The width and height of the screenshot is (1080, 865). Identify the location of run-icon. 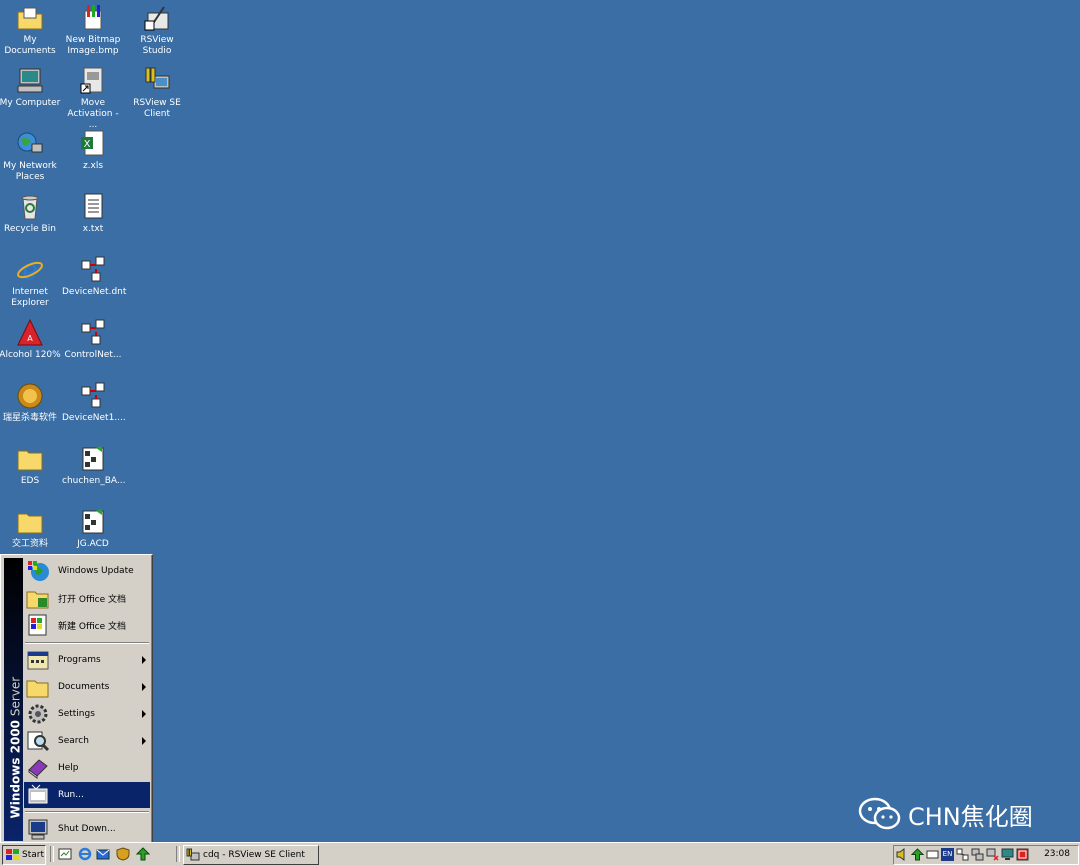
(38, 794).